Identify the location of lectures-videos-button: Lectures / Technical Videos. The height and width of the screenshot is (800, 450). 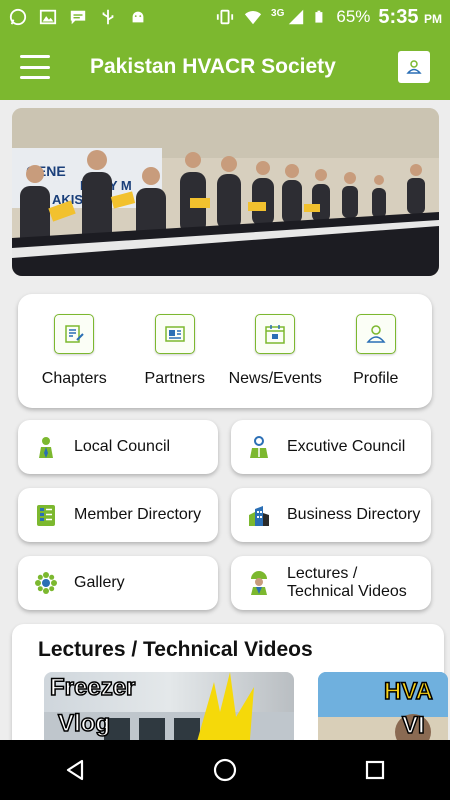
(331, 583).